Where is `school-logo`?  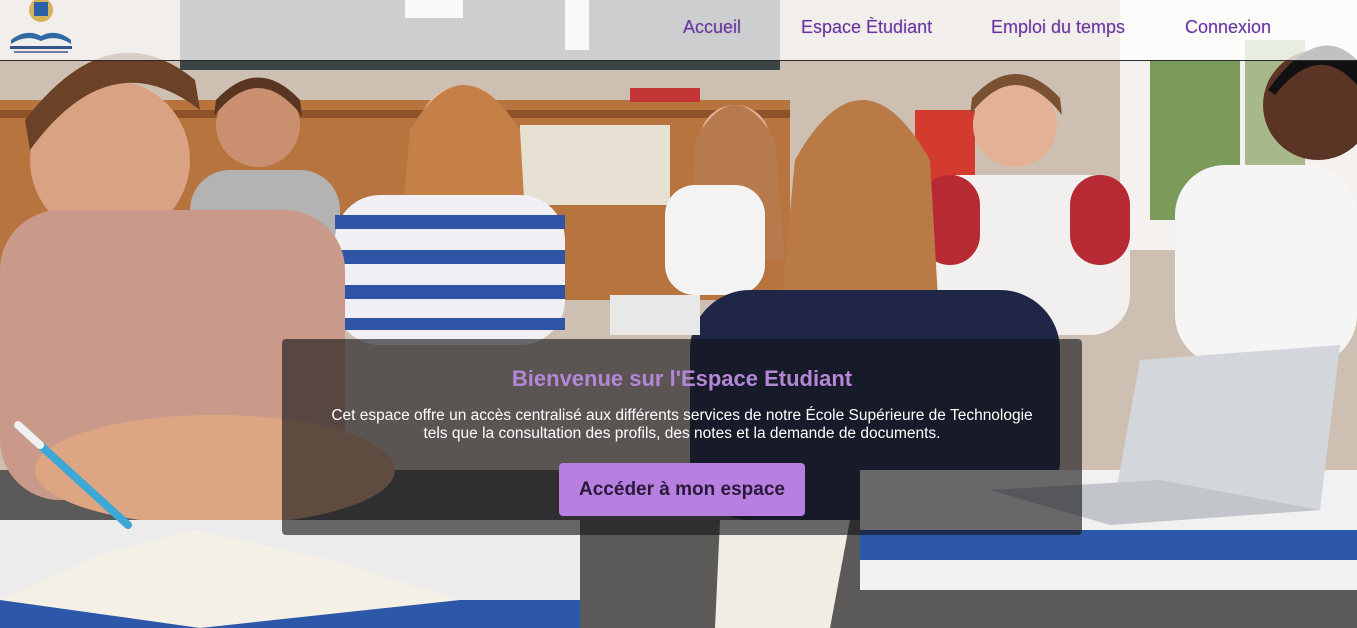 school-logo is located at coordinates (41, 29).